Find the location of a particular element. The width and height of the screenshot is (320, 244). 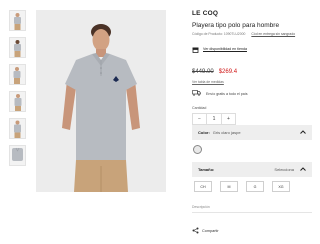

size-label: Tamaño: is located at coordinates (206, 169).